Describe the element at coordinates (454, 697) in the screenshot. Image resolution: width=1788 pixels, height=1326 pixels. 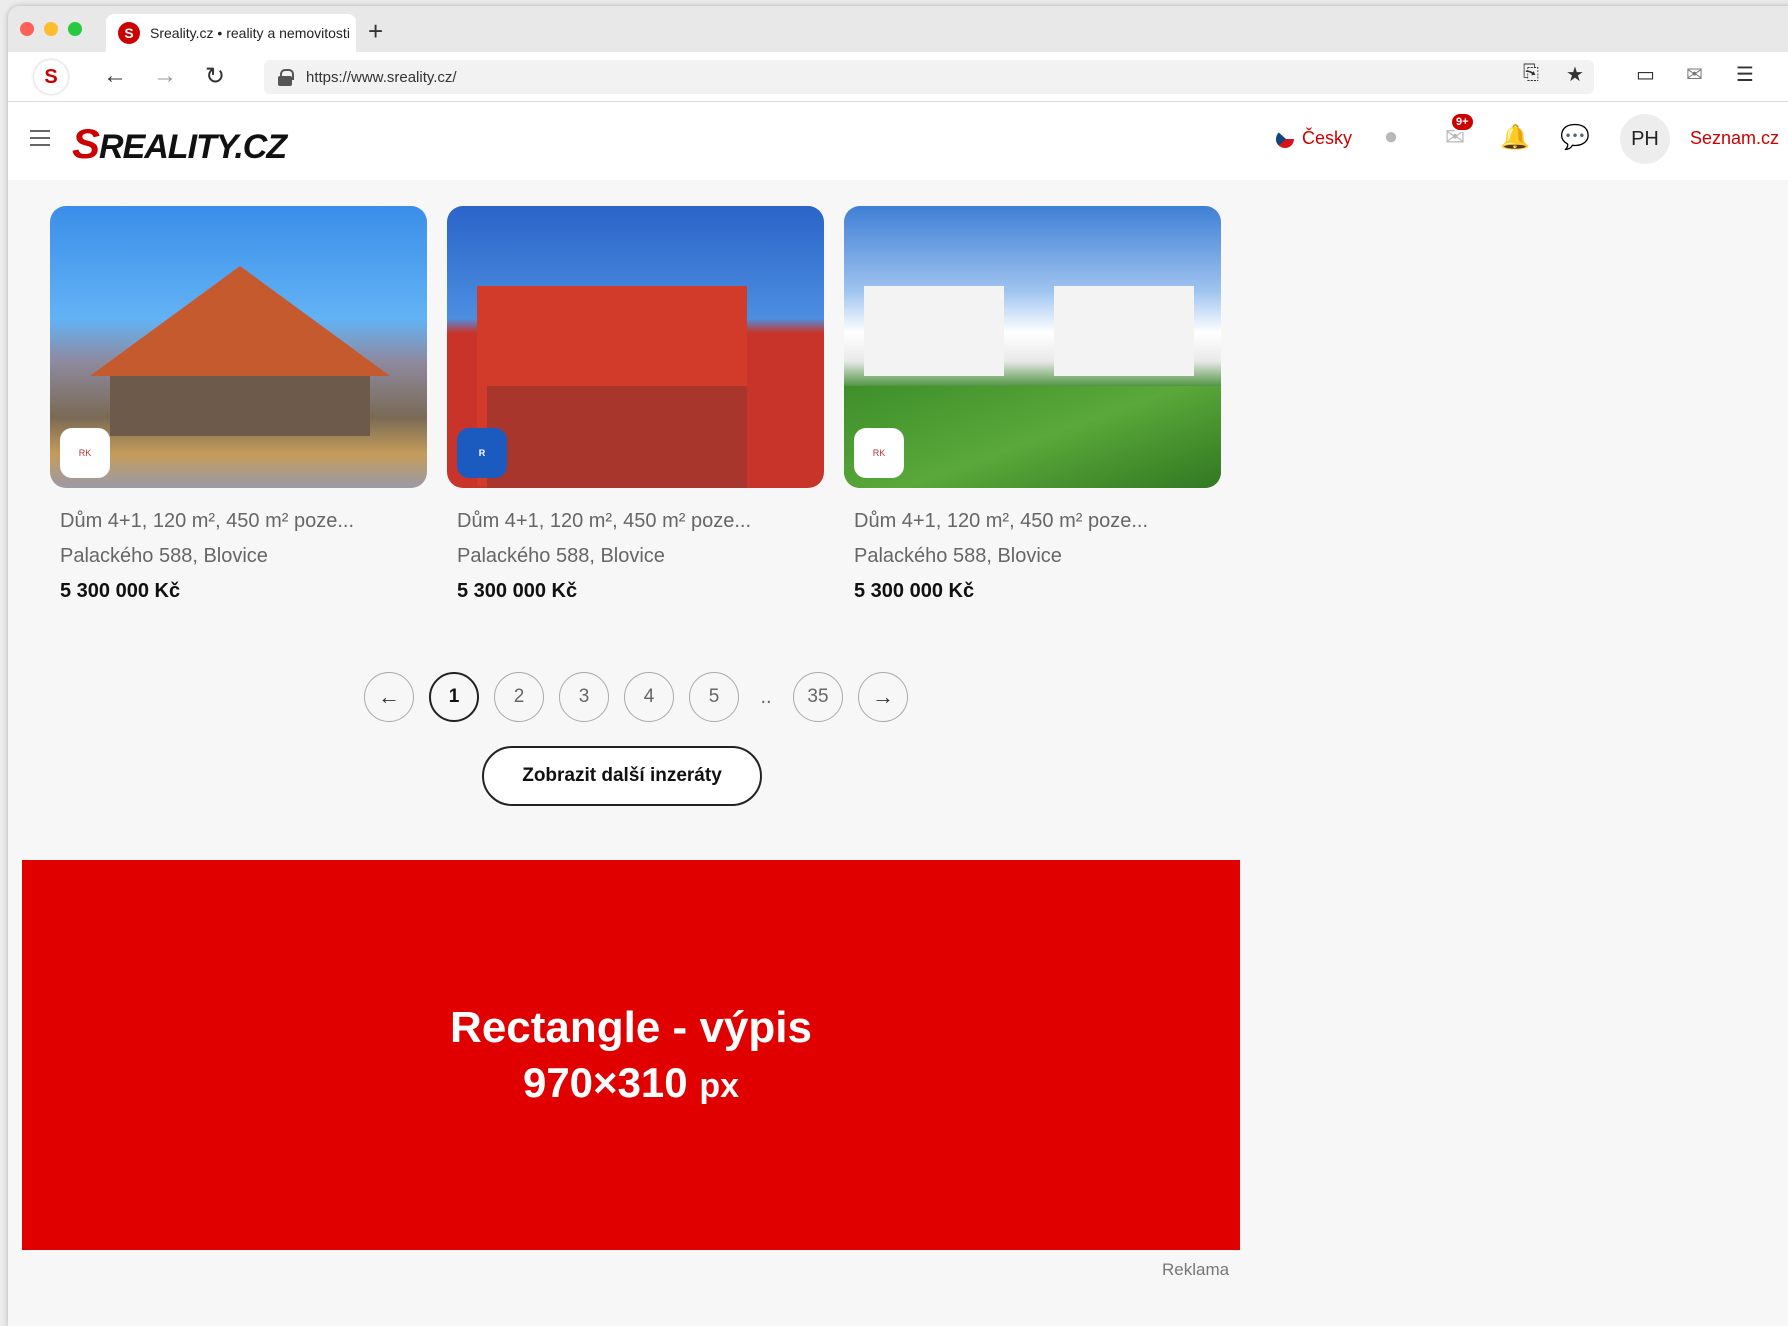
I see `page-1-button: 1` at that location.